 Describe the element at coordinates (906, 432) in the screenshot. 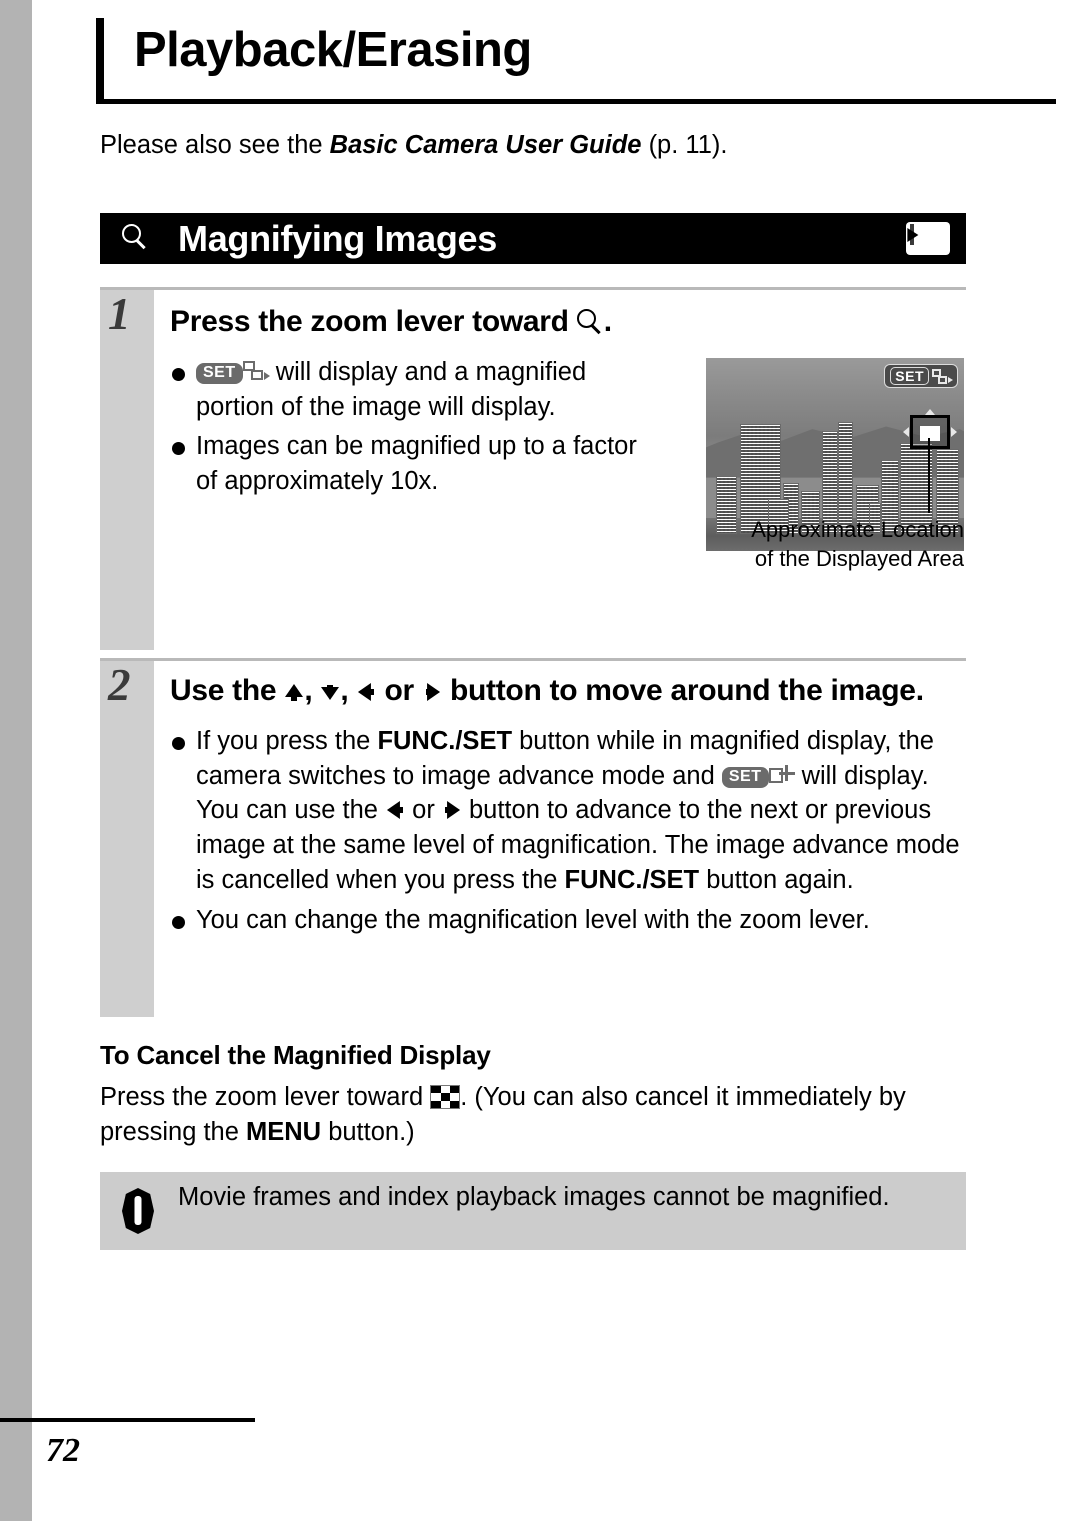

I see `indicator-left-arrow-icon` at that location.